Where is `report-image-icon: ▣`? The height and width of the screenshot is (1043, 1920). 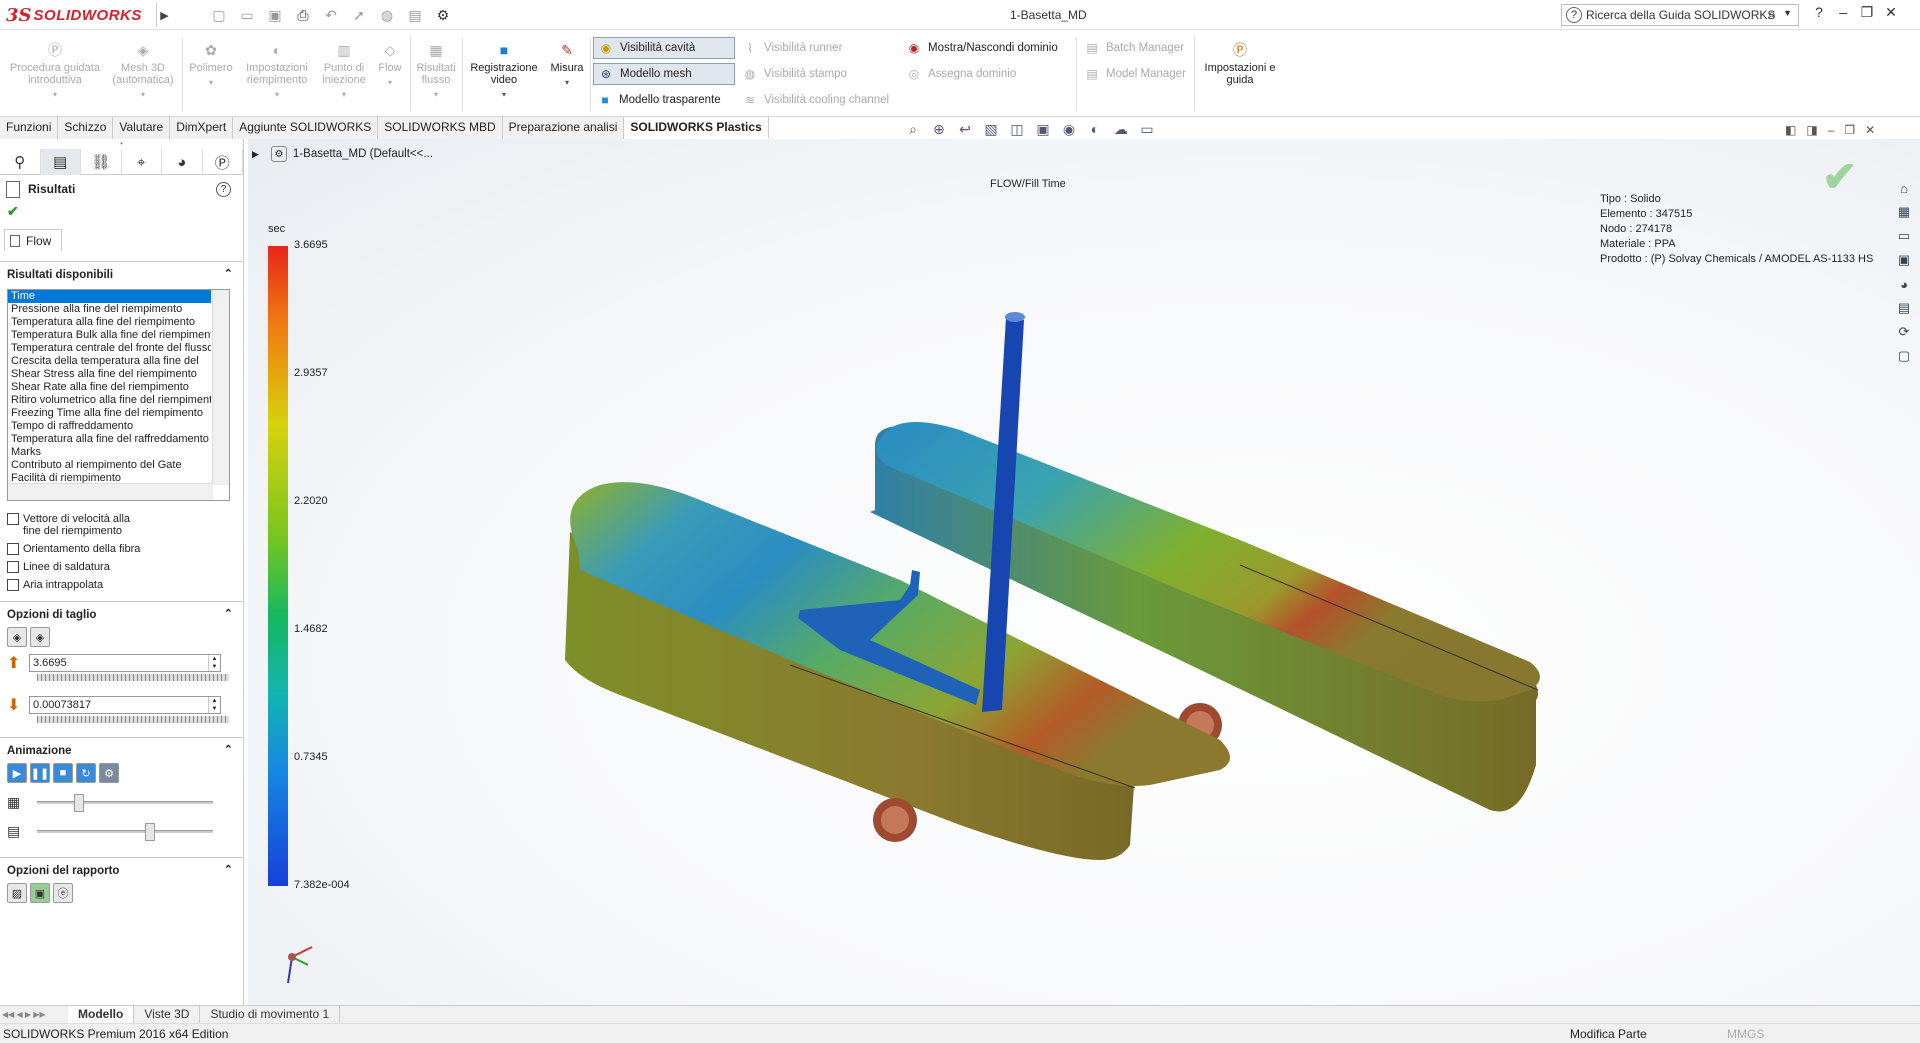 report-image-icon: ▣ is located at coordinates (40, 893).